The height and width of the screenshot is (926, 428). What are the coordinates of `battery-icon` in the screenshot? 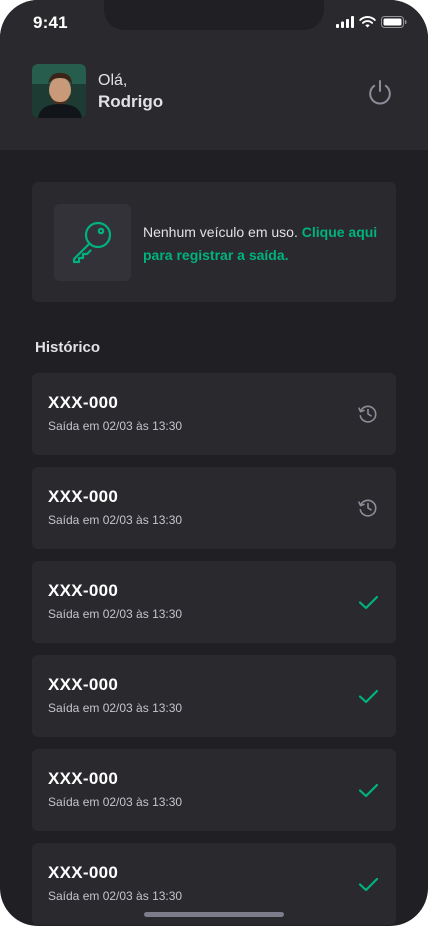 It's located at (394, 22).